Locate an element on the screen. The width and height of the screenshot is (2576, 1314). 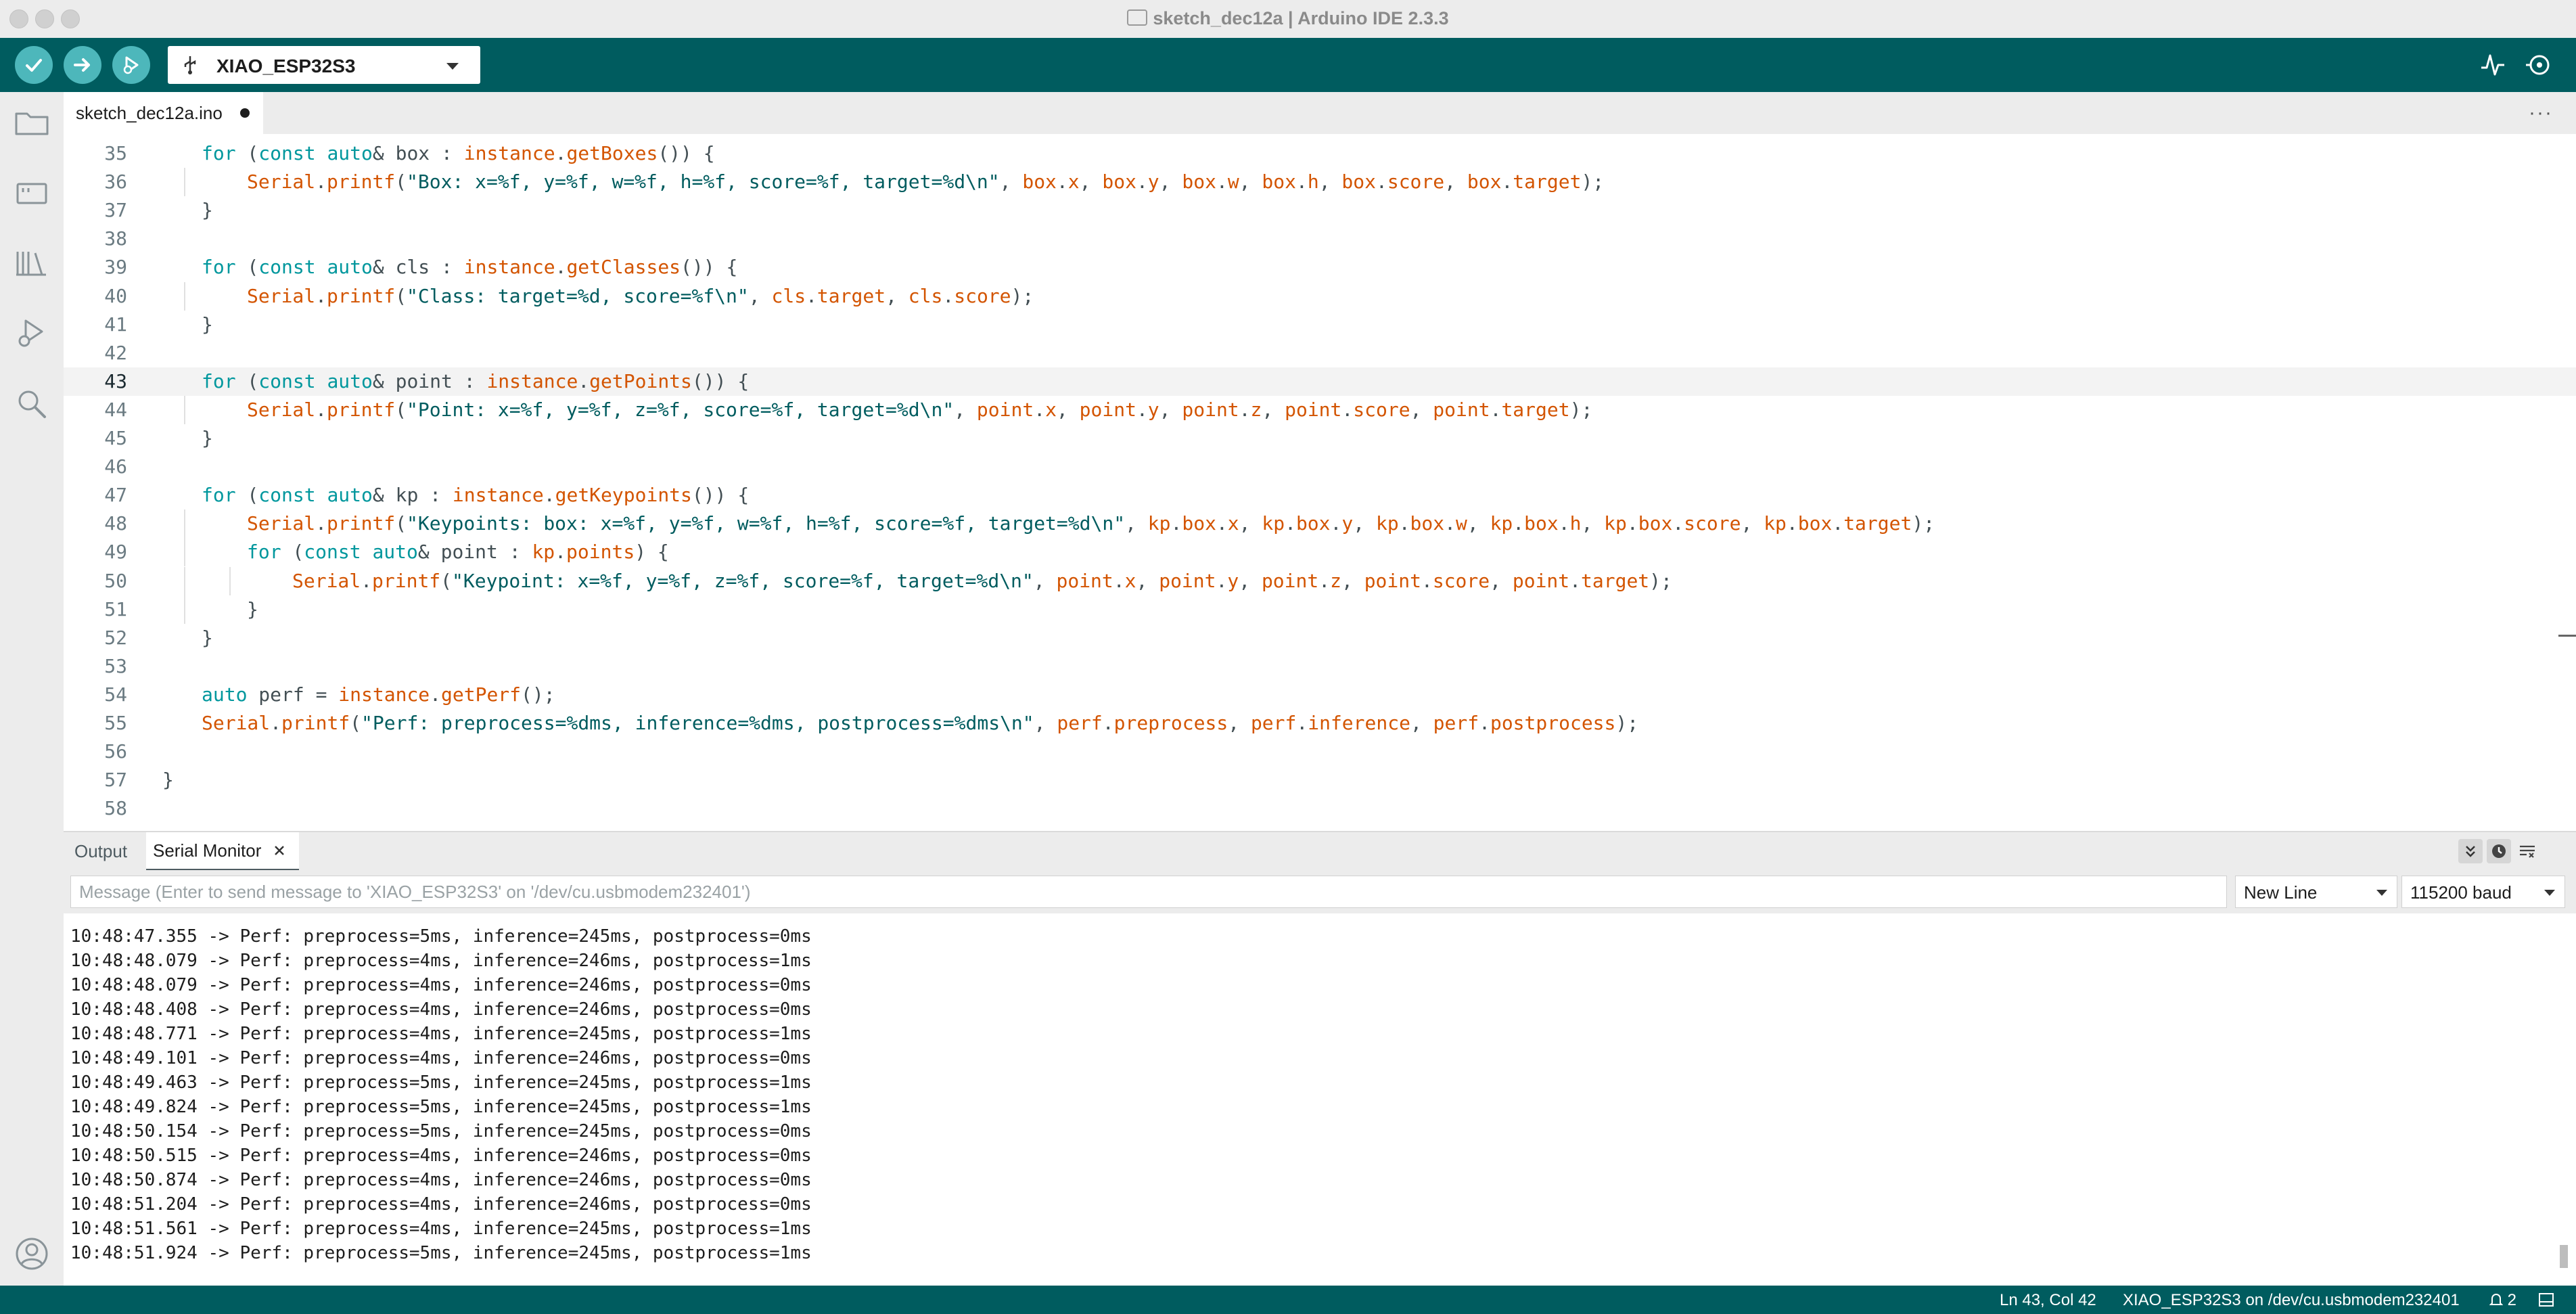
code-text: } is located at coordinates (207, 325).